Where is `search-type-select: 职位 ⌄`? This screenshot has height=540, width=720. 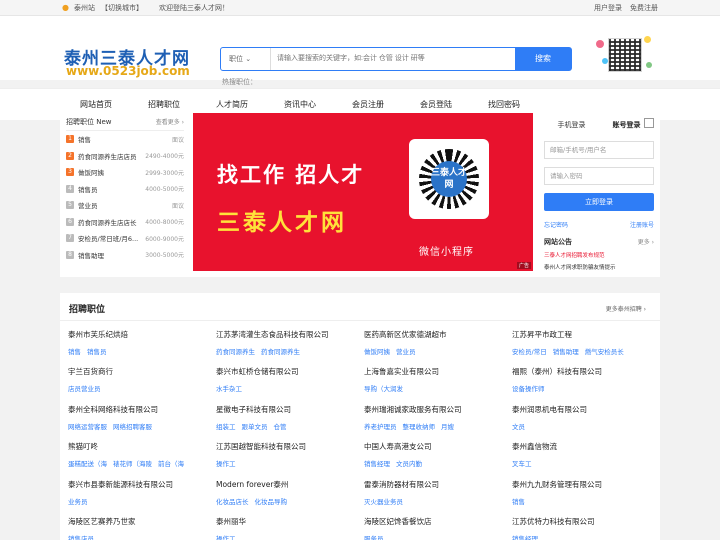
search-type-select: 职位 ⌄ is located at coordinates (246, 59).